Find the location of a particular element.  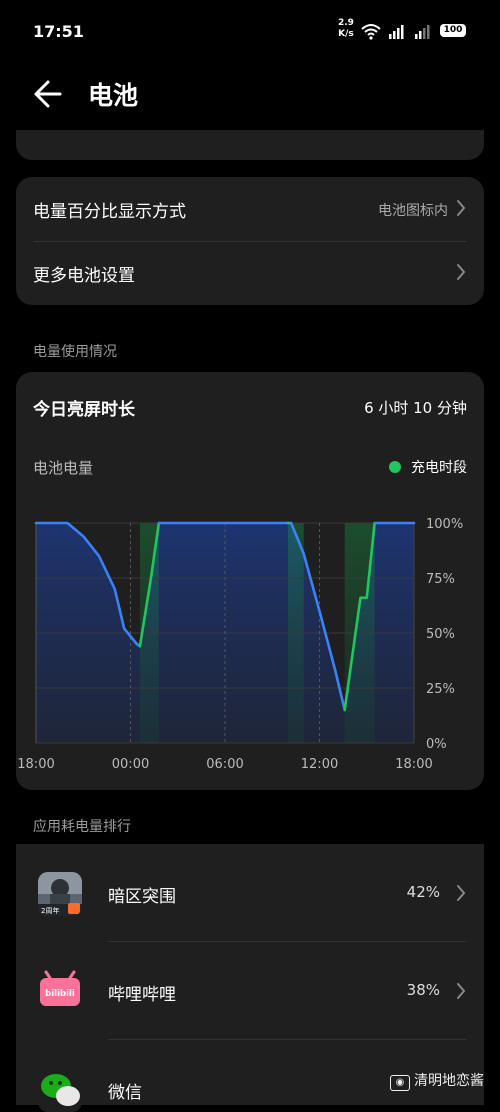

cell-signal-2-icon is located at coordinates (422, 32).